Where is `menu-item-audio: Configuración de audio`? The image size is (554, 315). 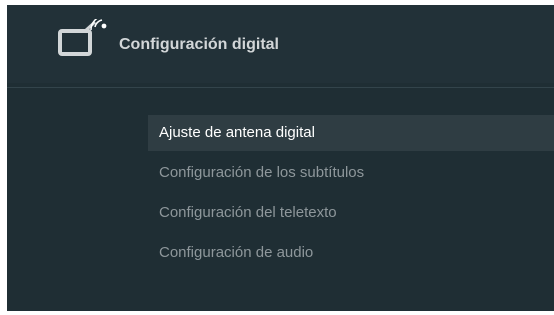 menu-item-audio: Configuración de audio is located at coordinates (351, 253).